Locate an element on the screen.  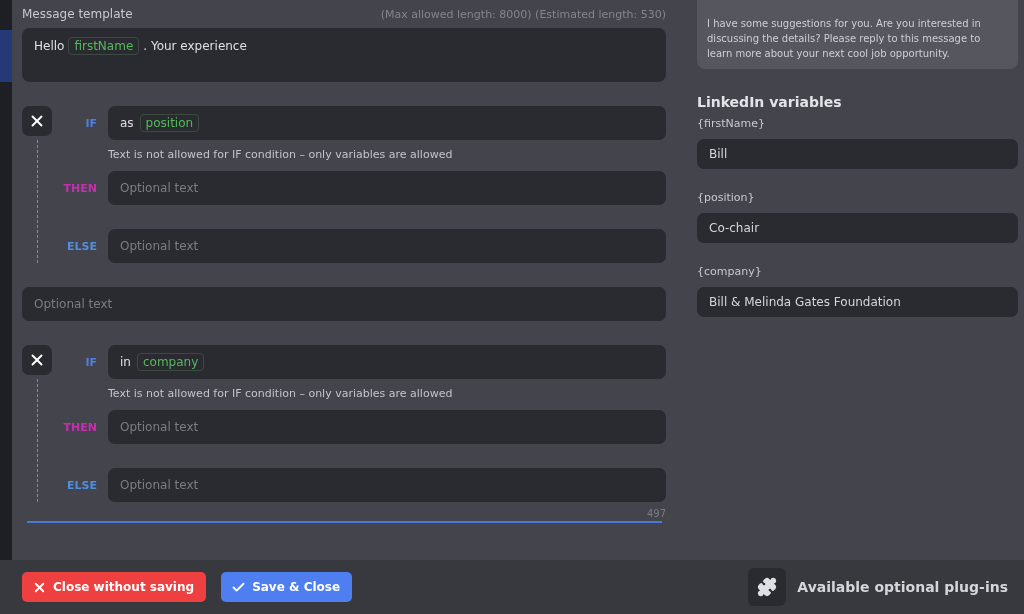
if-prefix: as is located at coordinates (127, 123).